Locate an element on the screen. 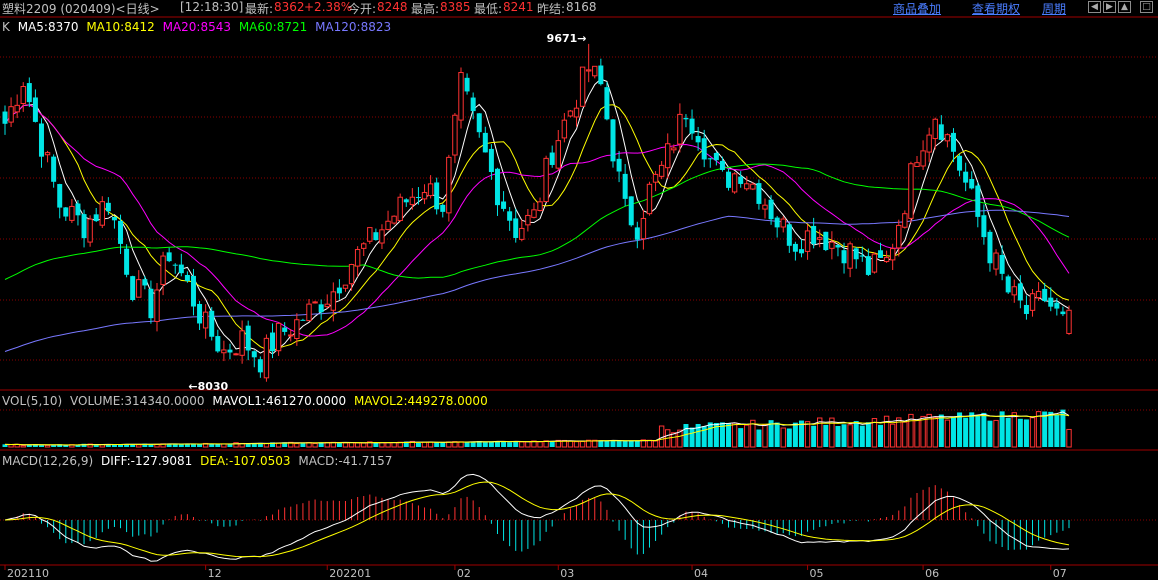  x-label-2: 202201 is located at coordinates (350, 573).